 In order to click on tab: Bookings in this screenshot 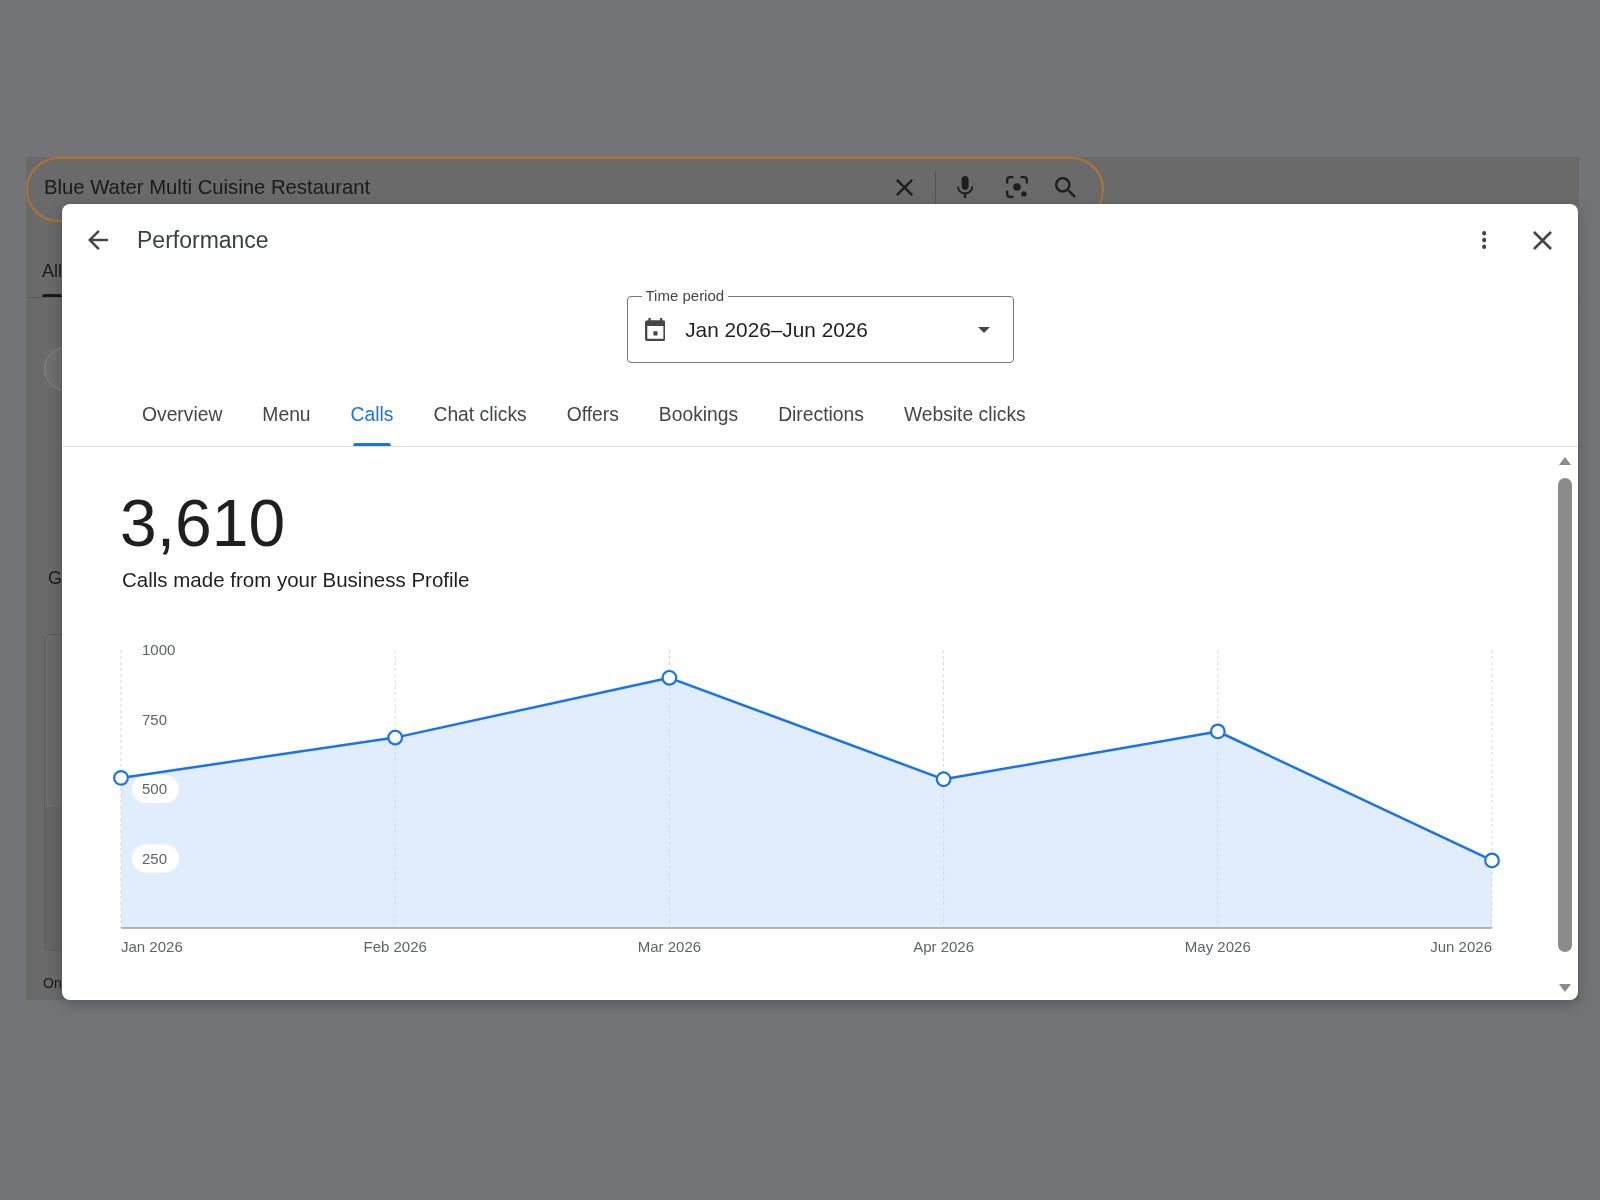, I will do `click(698, 420)`.